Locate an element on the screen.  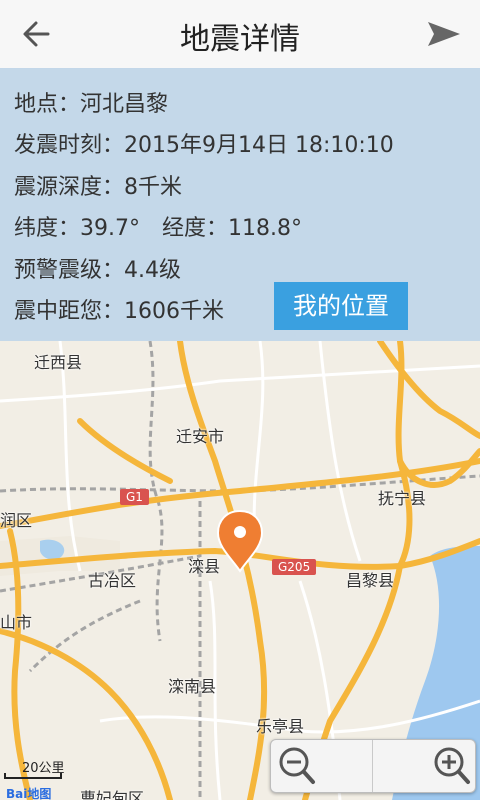
time-text: 发震时刻：2015年9月14日 18:10:10 is located at coordinates (204, 145).